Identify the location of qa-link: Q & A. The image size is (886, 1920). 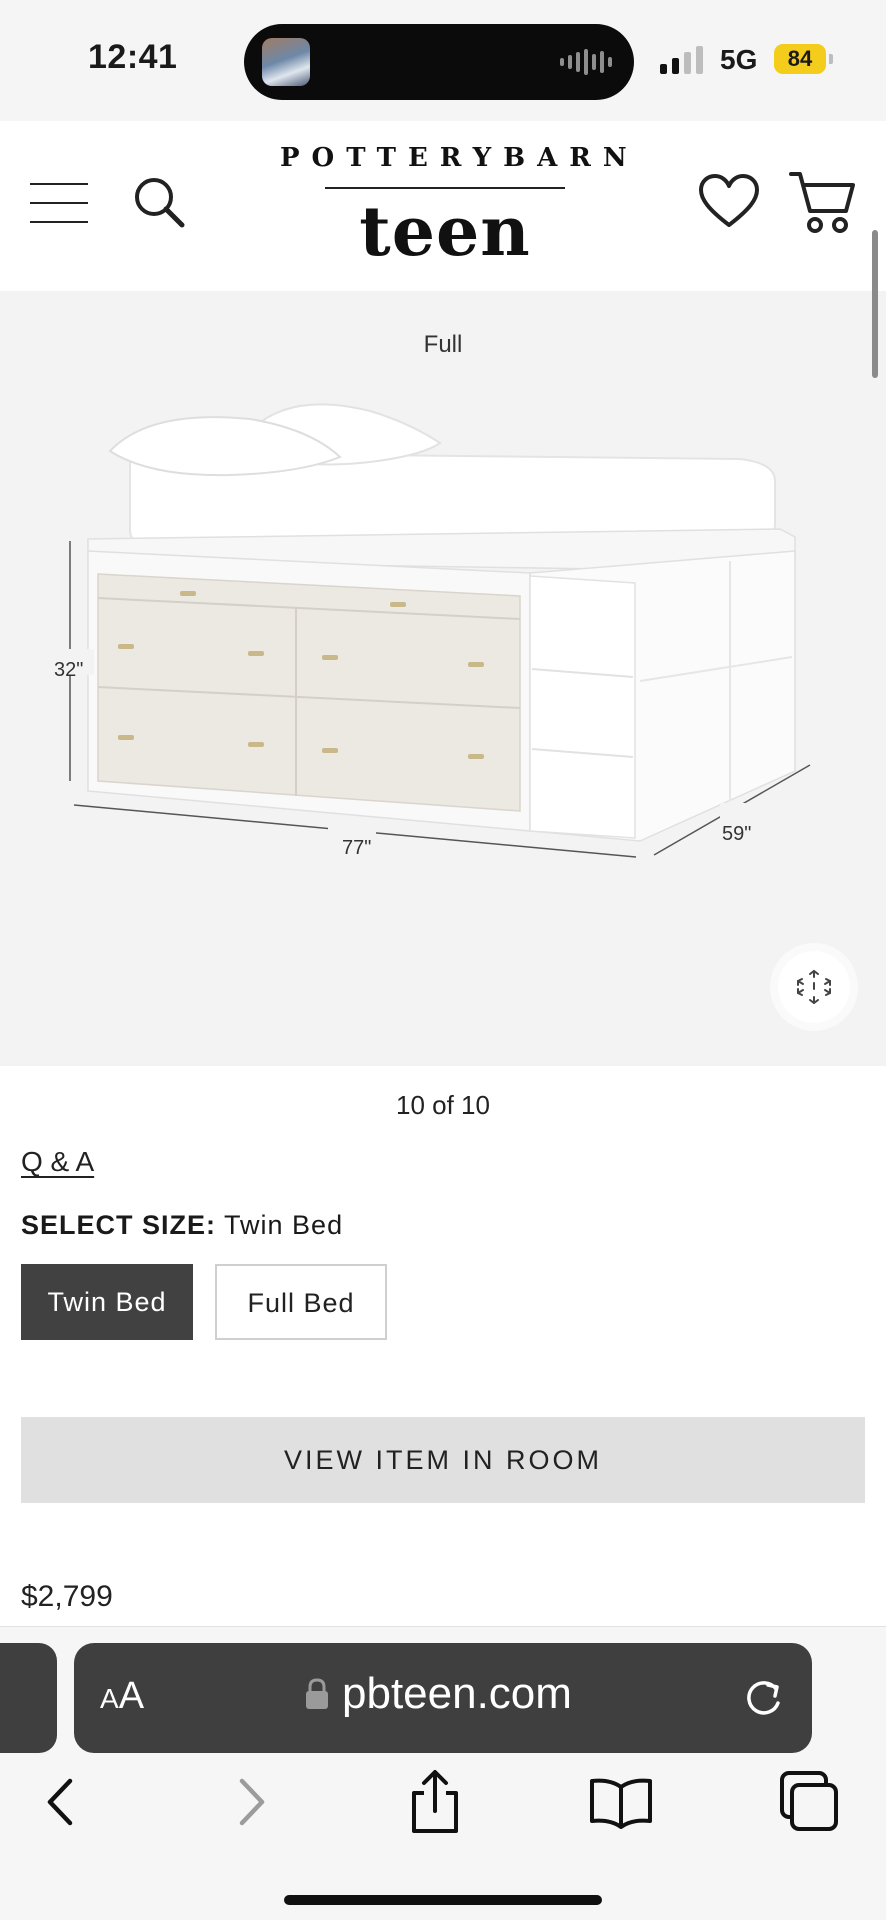
(57, 1162).